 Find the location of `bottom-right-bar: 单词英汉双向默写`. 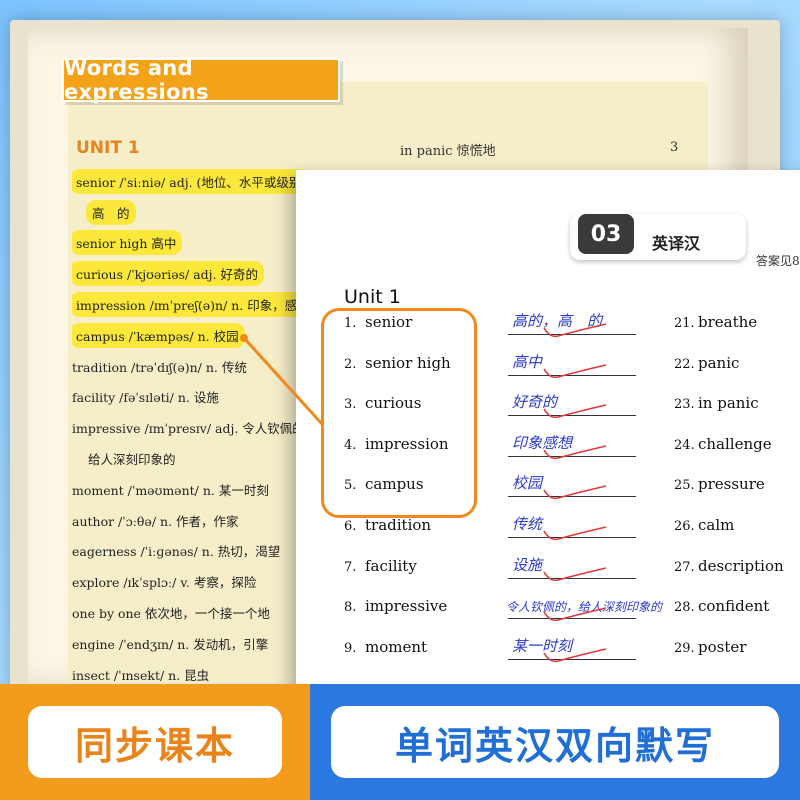

bottom-right-bar: 单词英汉双向默写 is located at coordinates (555, 742).